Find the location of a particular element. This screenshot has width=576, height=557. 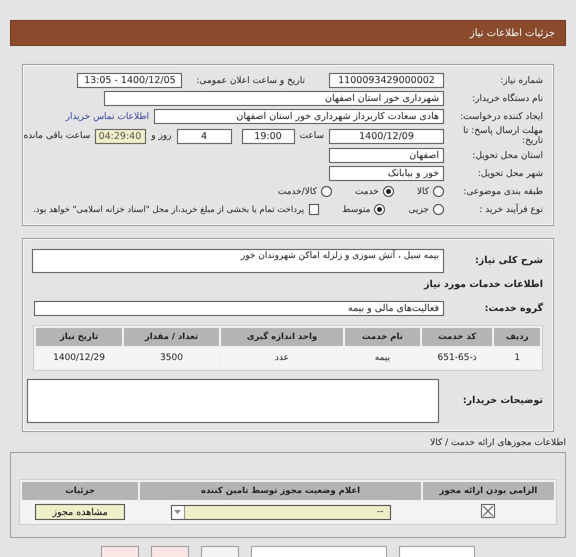

announce-date-field: 1400/12/05 - 13:05 is located at coordinates (129, 80).